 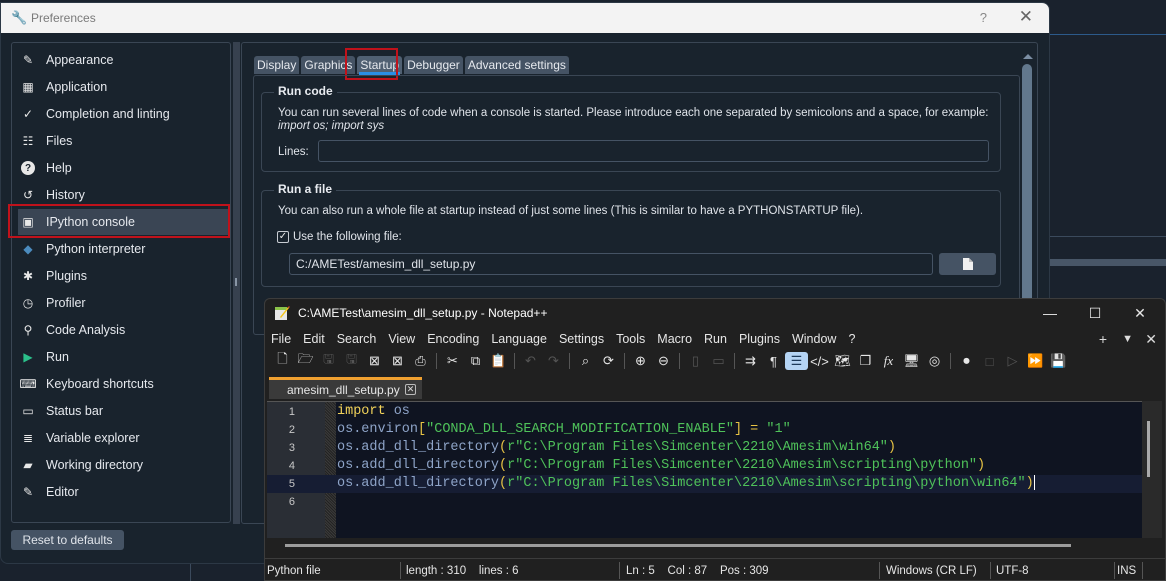 What do you see at coordinates (277, 65) in the screenshot?
I see `tab-display: Display` at bounding box center [277, 65].